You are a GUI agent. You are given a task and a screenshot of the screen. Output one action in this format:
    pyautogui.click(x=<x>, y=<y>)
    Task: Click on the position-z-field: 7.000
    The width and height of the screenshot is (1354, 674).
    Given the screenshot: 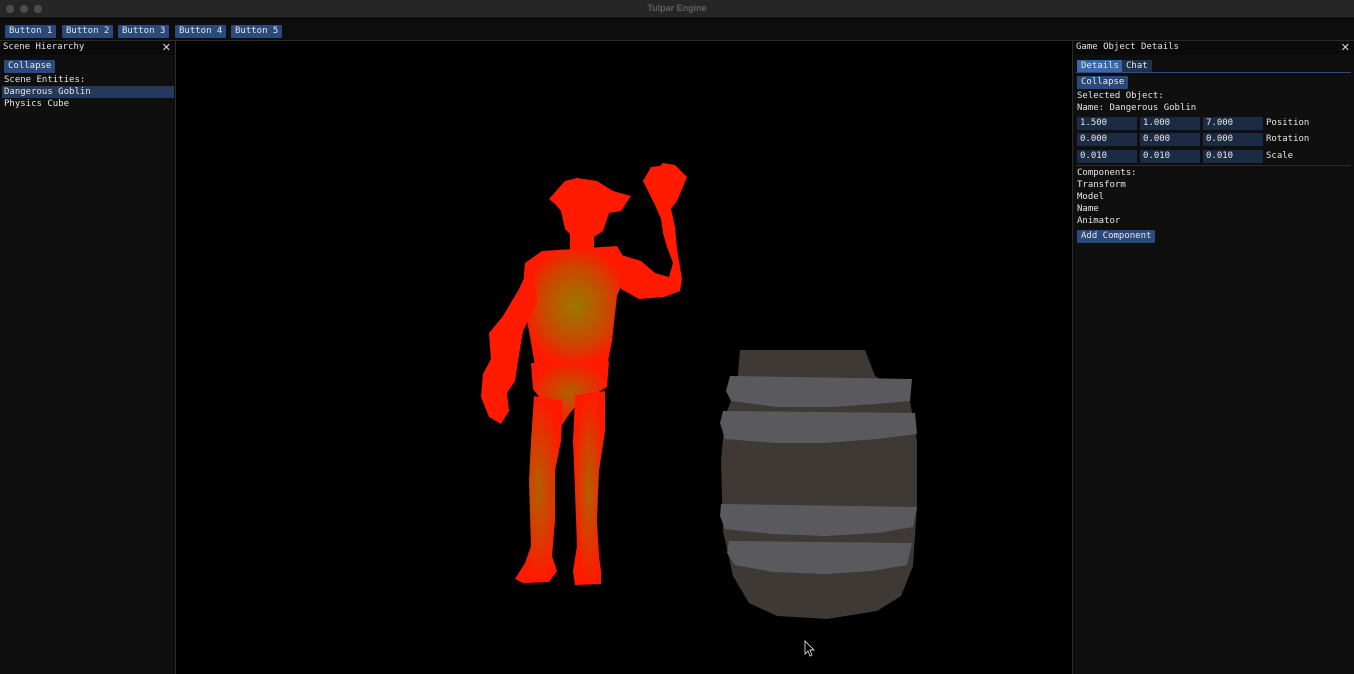 What is the action you would take?
    pyautogui.click(x=1233, y=123)
    